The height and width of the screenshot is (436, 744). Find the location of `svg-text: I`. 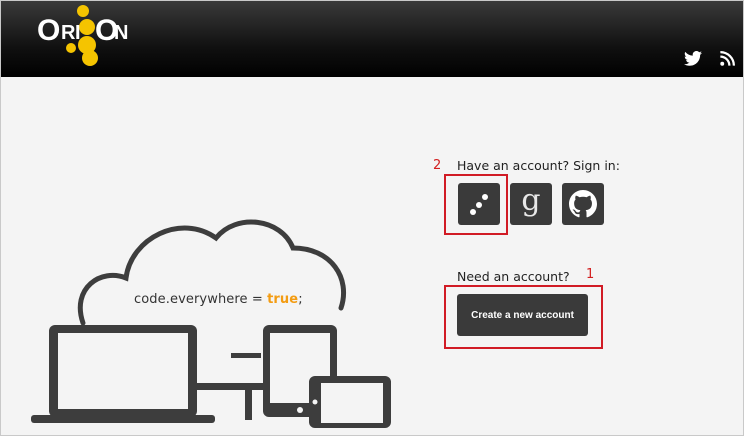

svg-text: I is located at coordinates (78, 33).